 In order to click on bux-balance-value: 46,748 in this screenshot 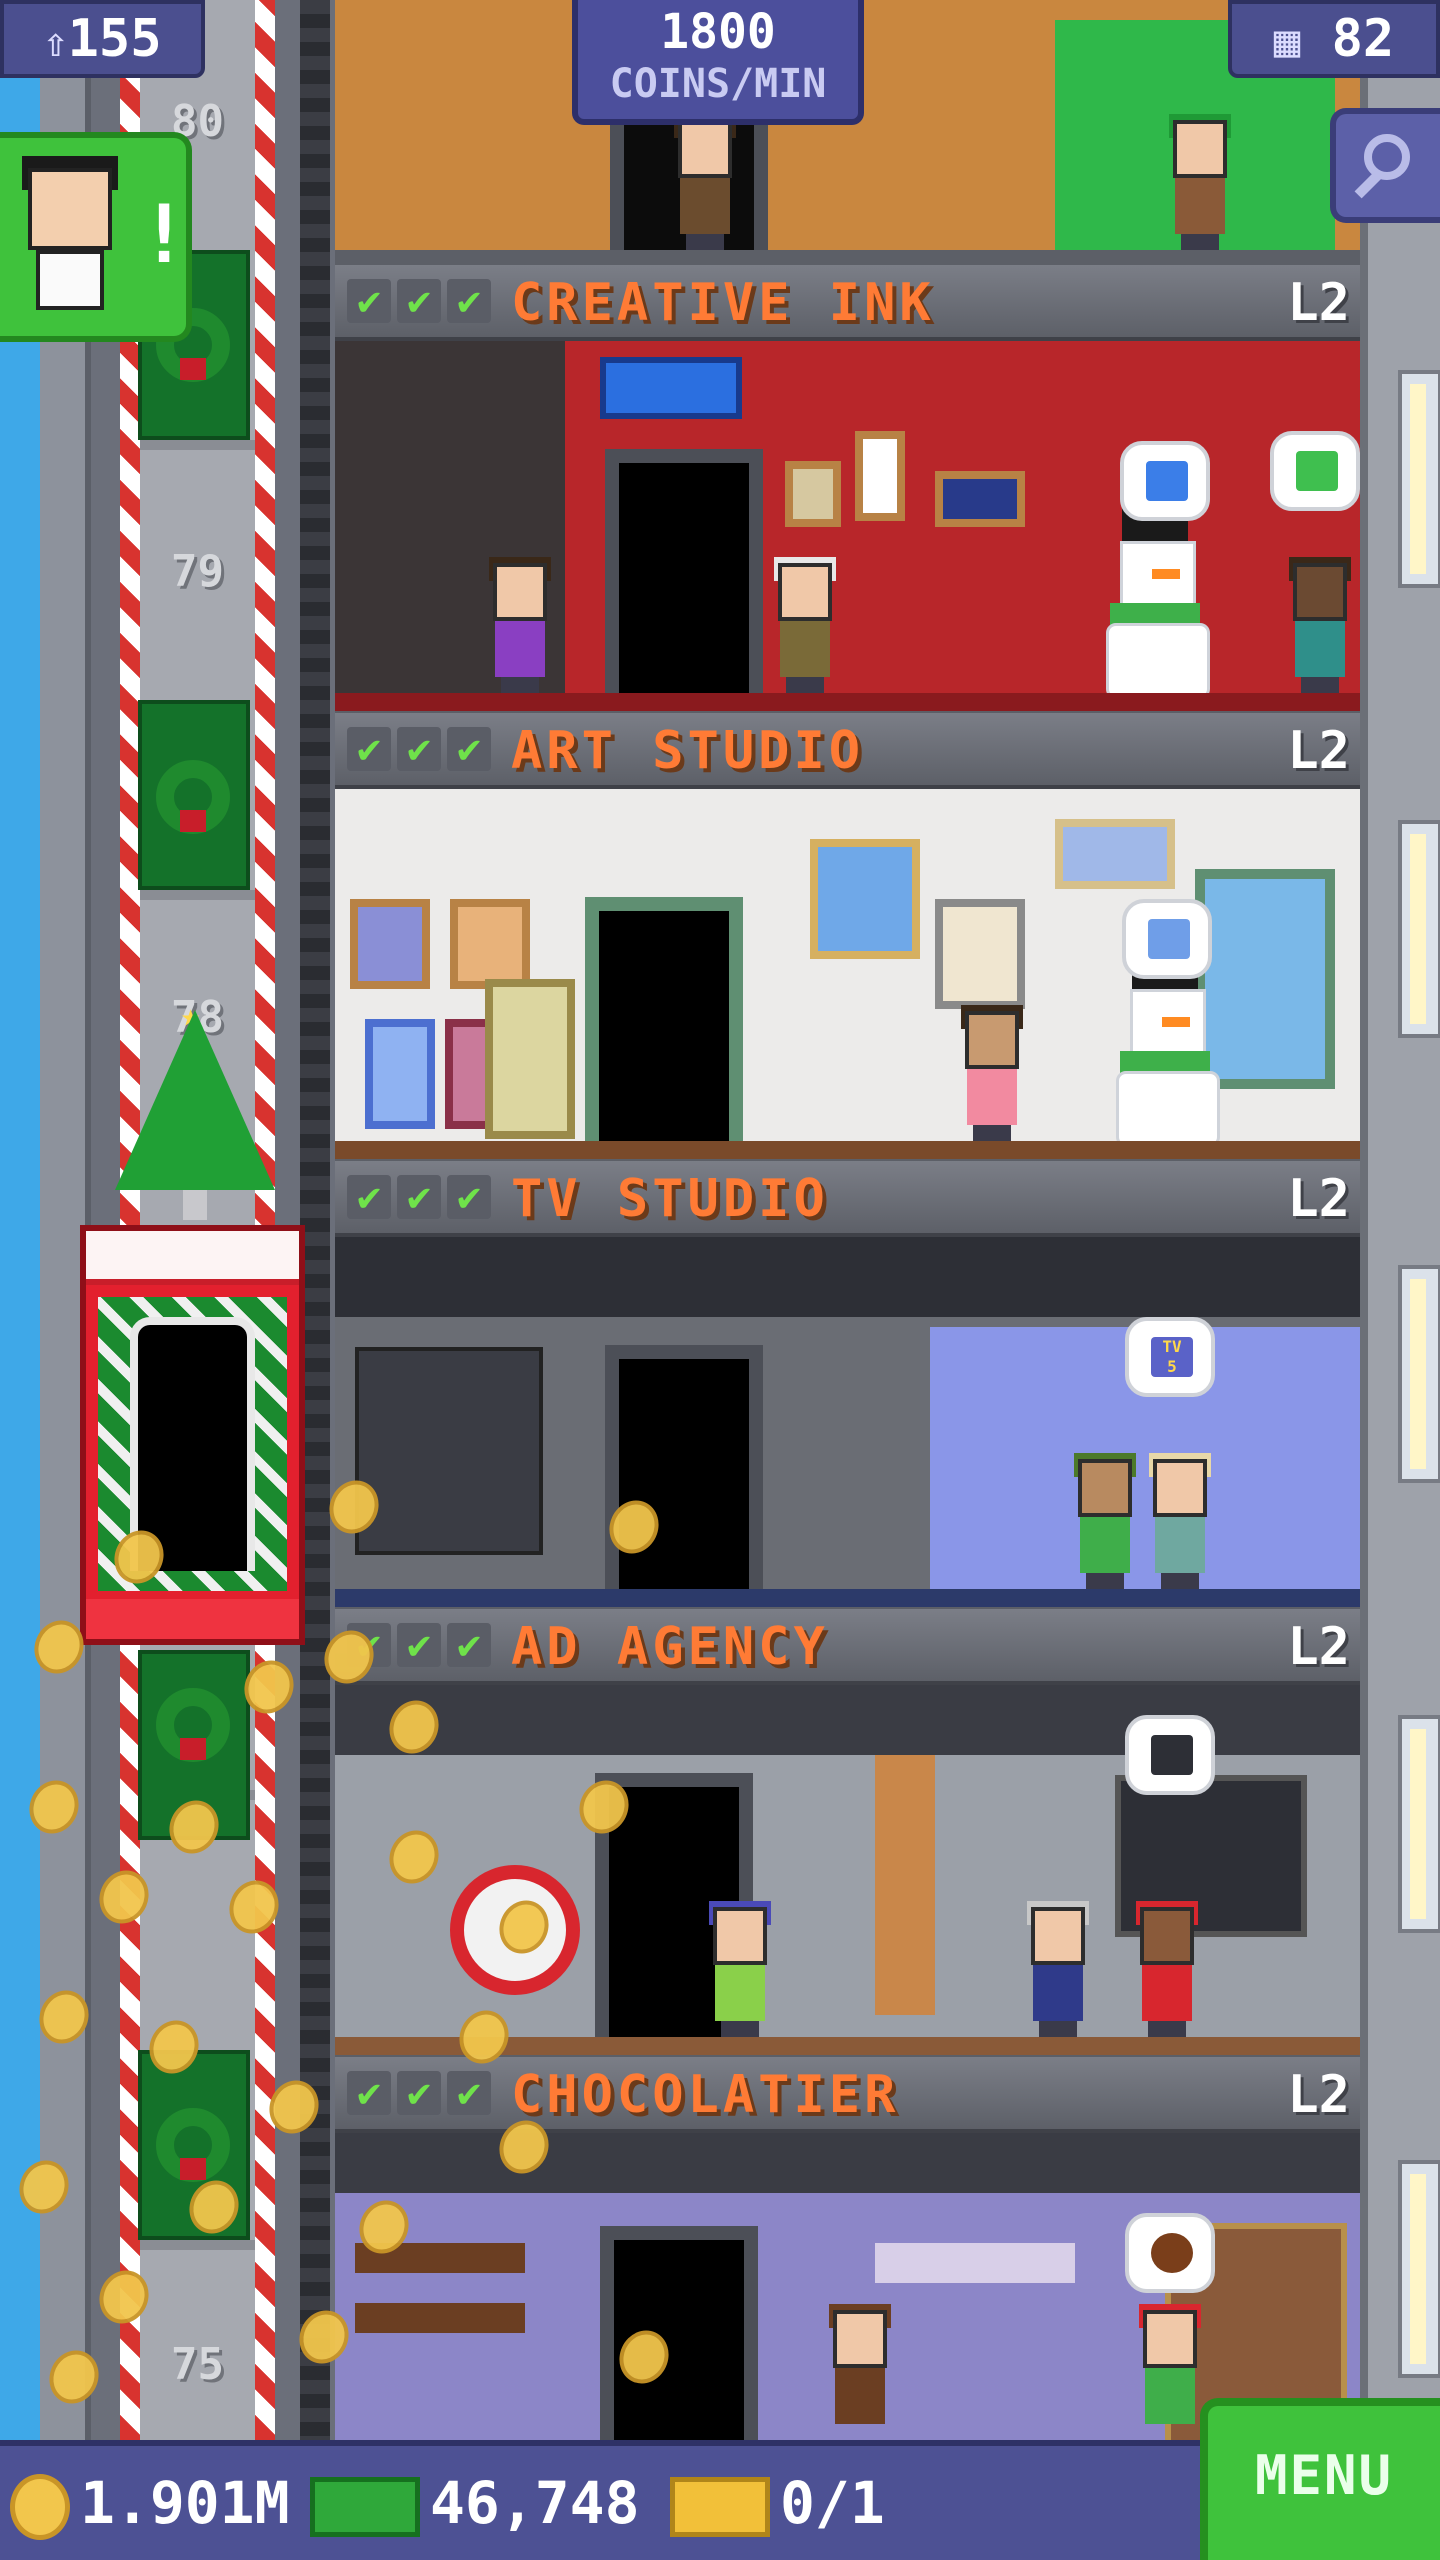, I will do `click(535, 2503)`.